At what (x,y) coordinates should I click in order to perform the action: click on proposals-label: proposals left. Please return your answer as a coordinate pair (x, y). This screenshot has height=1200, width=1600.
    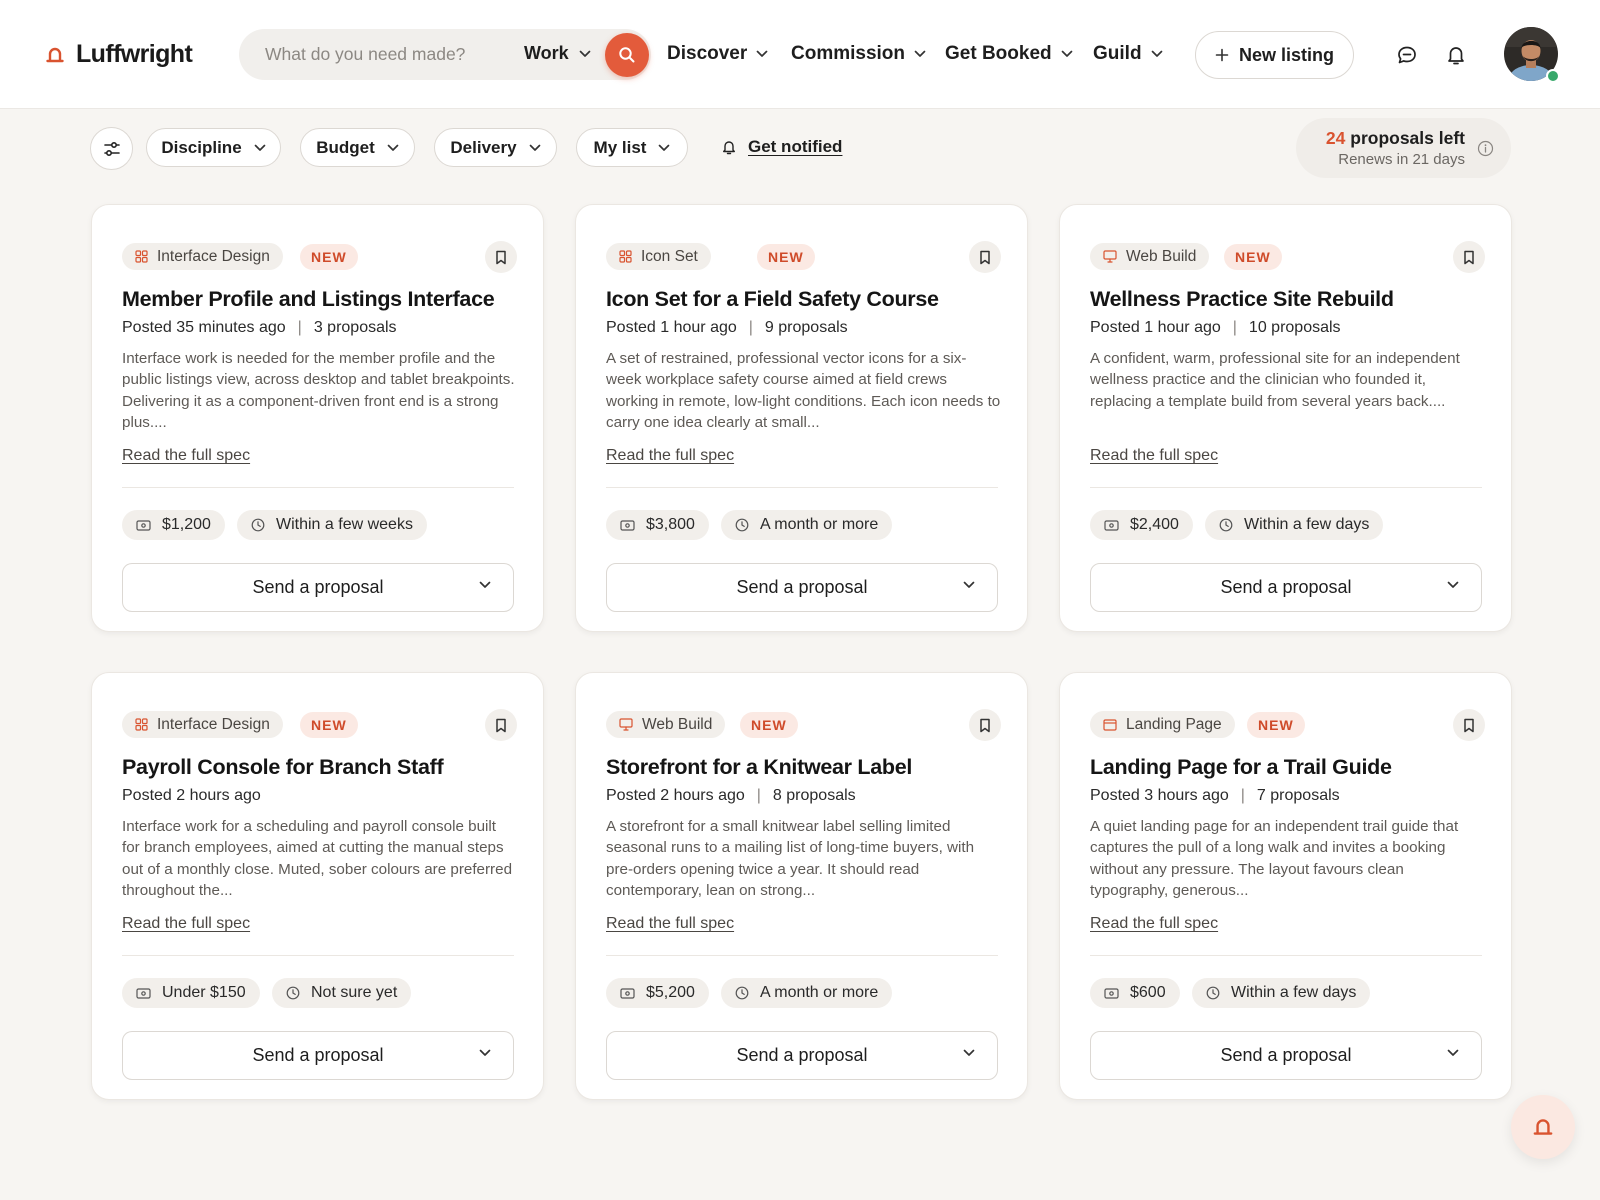
    Looking at the image, I should click on (1407, 138).